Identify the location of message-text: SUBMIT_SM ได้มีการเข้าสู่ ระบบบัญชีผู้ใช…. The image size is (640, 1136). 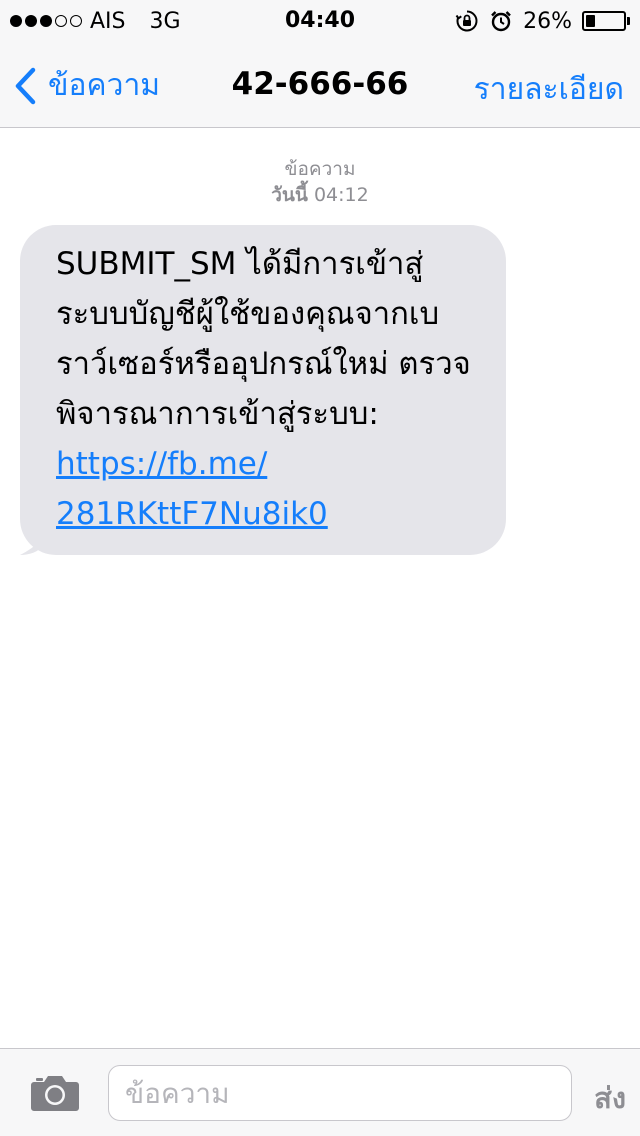
(263, 339).